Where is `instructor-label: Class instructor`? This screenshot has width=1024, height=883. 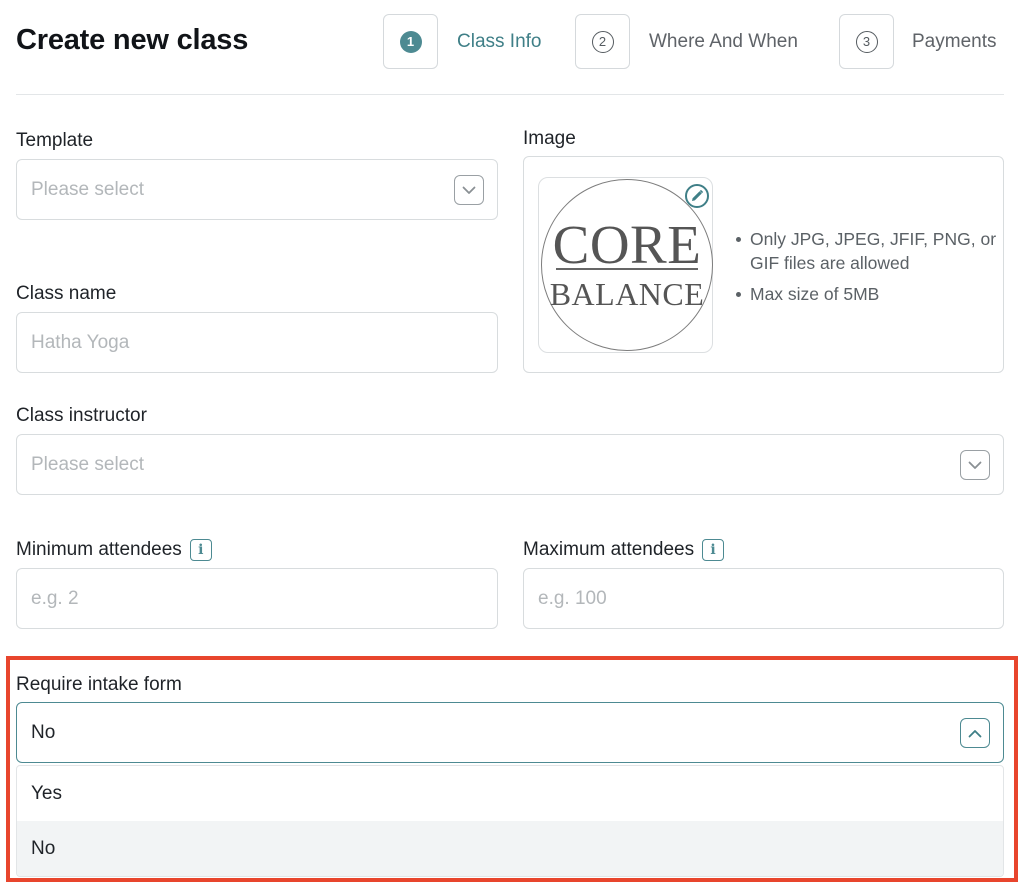
instructor-label: Class instructor is located at coordinates (81, 416).